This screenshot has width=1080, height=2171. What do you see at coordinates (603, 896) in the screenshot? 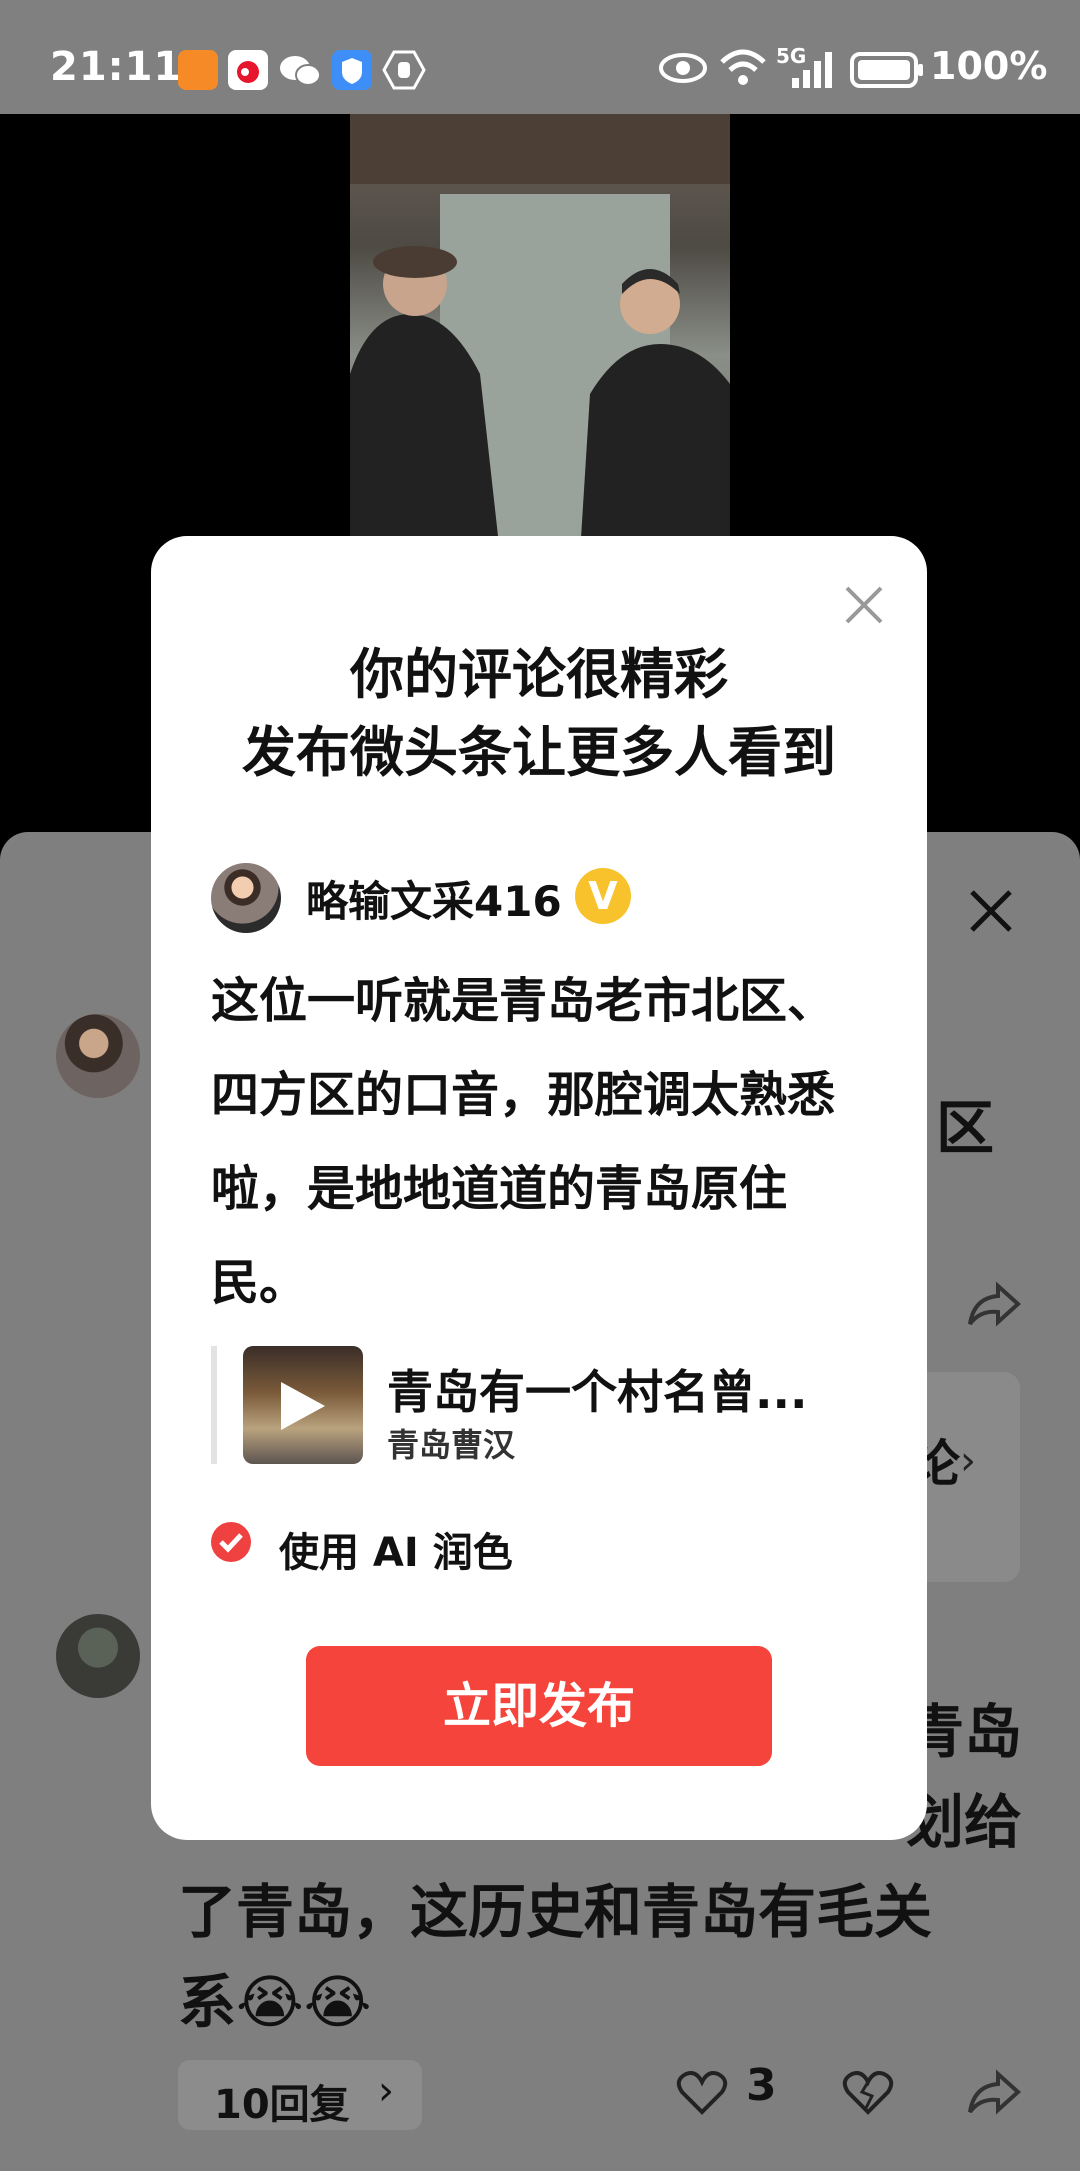
I see `verified-badge: V` at bounding box center [603, 896].